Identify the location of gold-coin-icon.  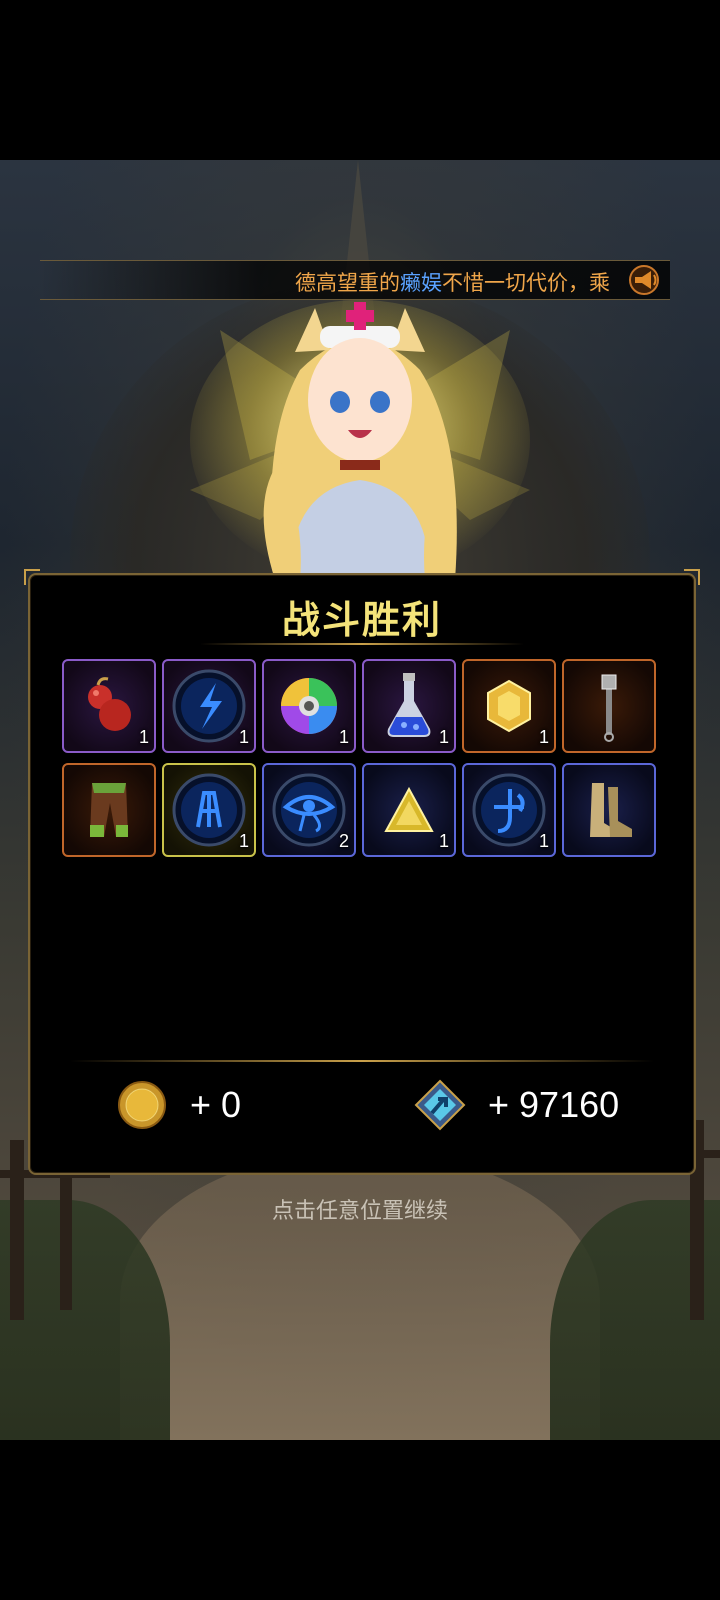
(142, 1105).